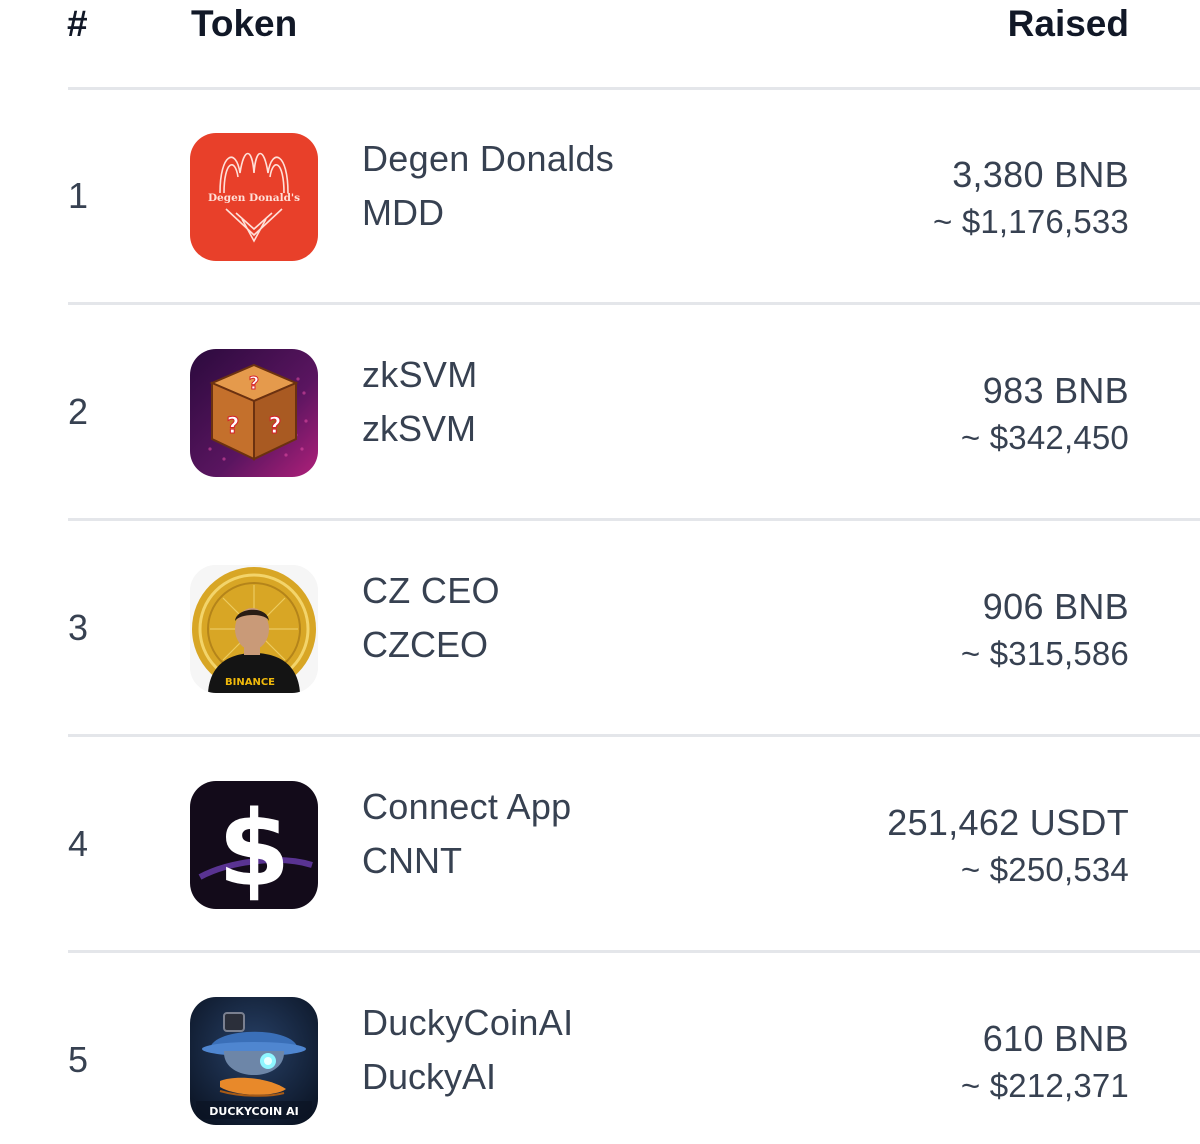 This screenshot has height=1144, width=1200. I want to click on binance-label: BINANCE, so click(250, 682).